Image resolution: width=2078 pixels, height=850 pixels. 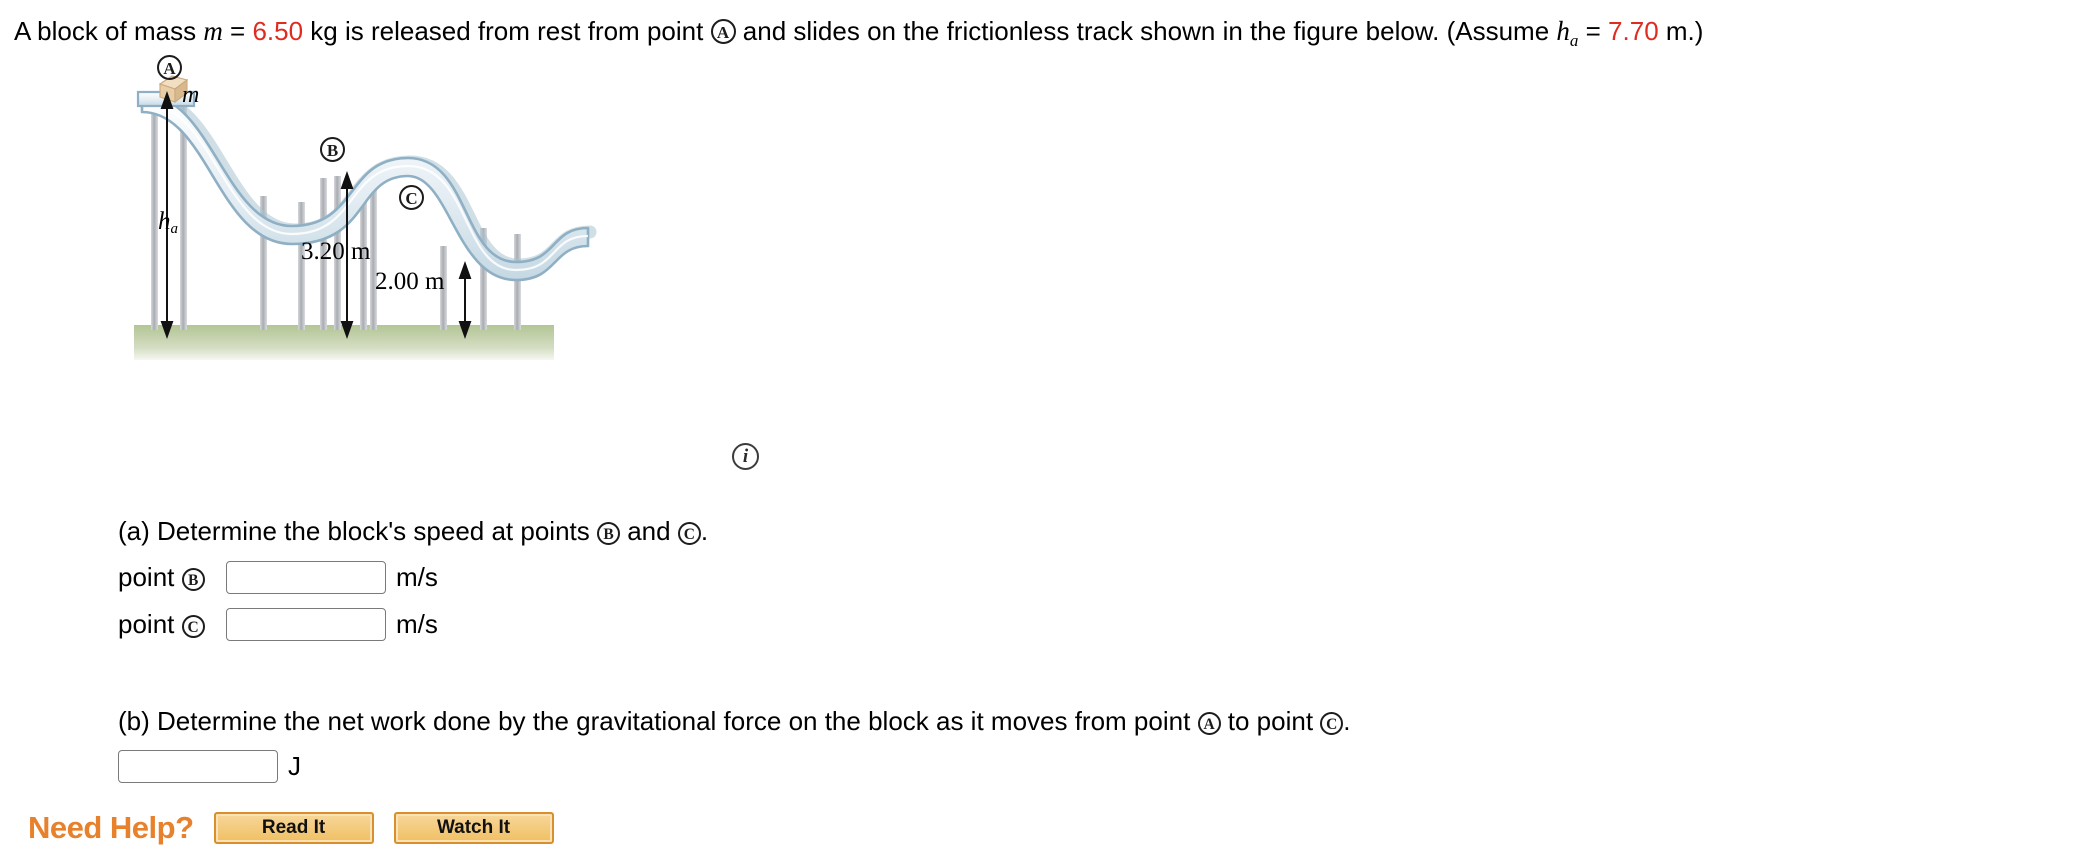 What do you see at coordinates (723, 31) in the screenshot?
I see `point-a-badge: A` at bounding box center [723, 31].